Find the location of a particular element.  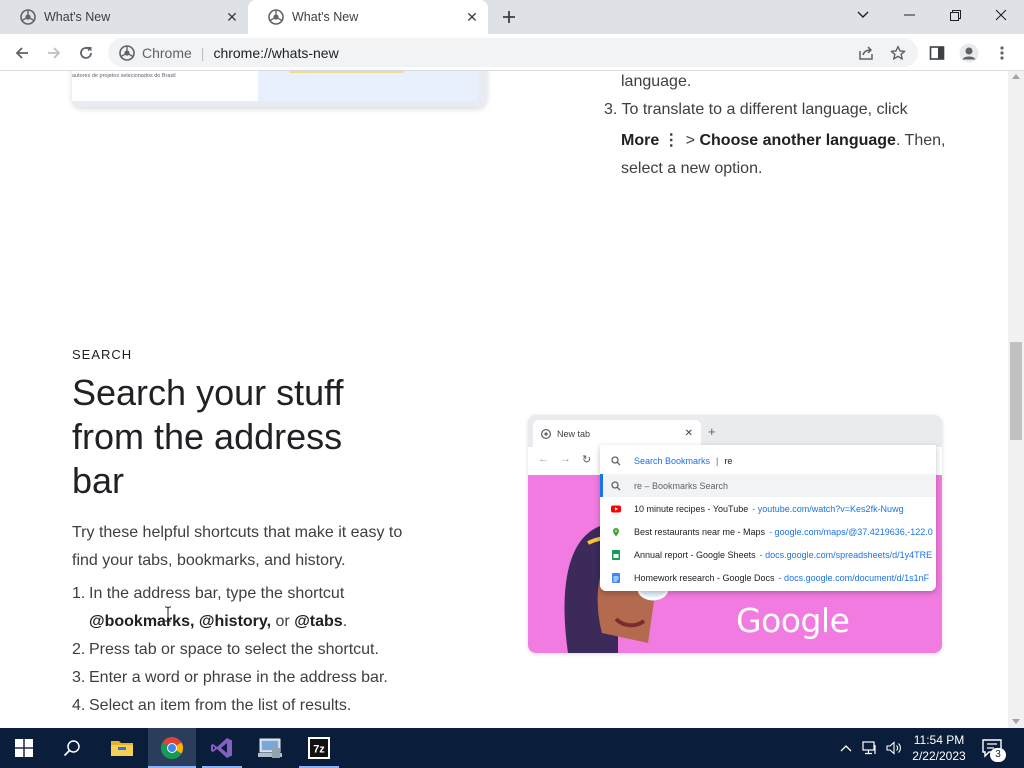

step-number: 1. is located at coordinates (79, 593).